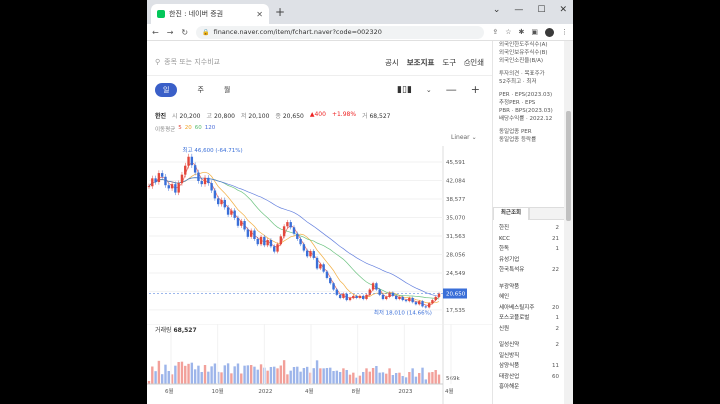  Describe the element at coordinates (529, 239) in the screenshot. I see `recent-item: KCC 21` at that location.